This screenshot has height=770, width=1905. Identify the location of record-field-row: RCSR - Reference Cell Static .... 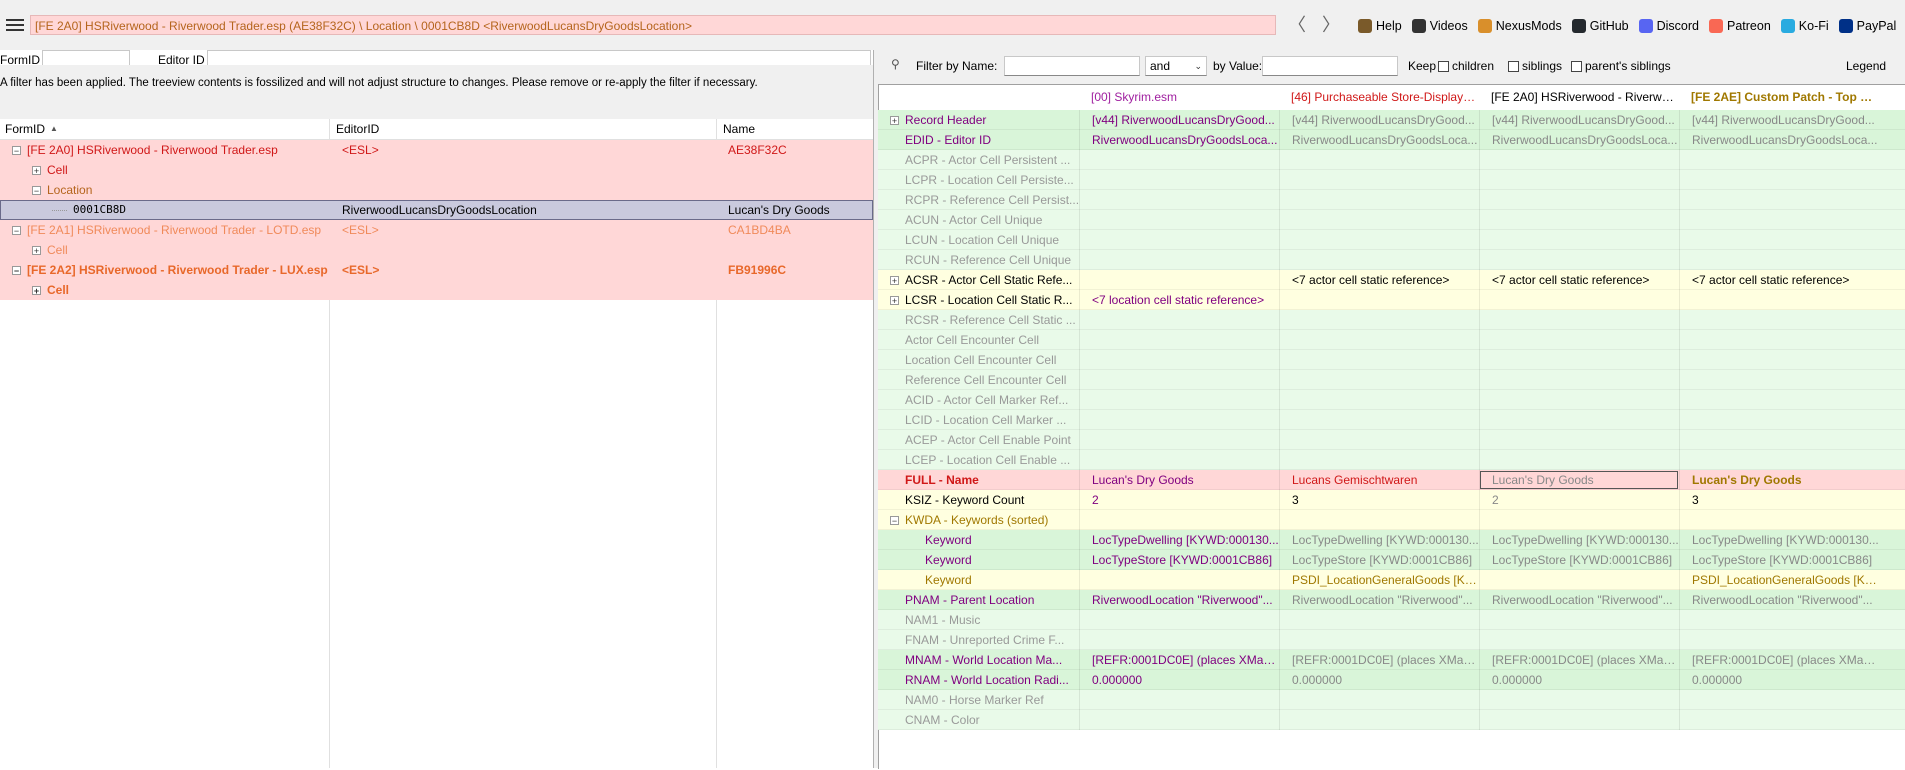
(1391, 320).